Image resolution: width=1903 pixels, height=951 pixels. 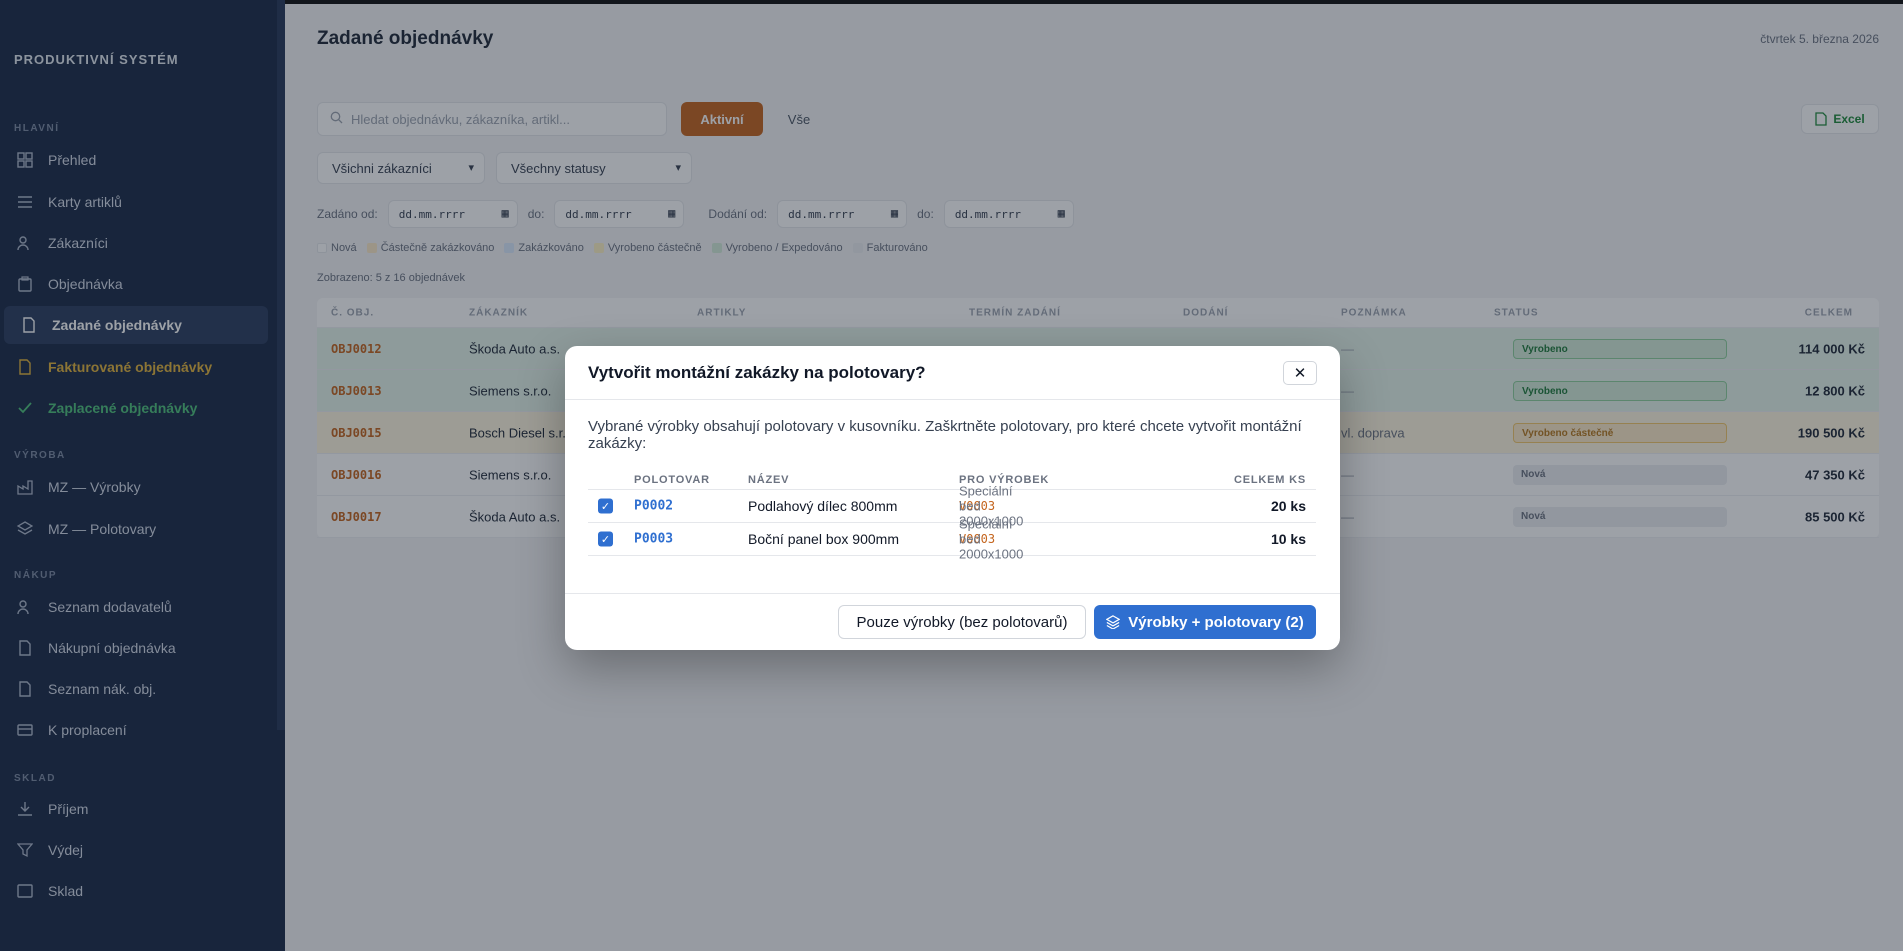 What do you see at coordinates (1288, 539) in the screenshot?
I see `total-qty: 10 ks` at bounding box center [1288, 539].